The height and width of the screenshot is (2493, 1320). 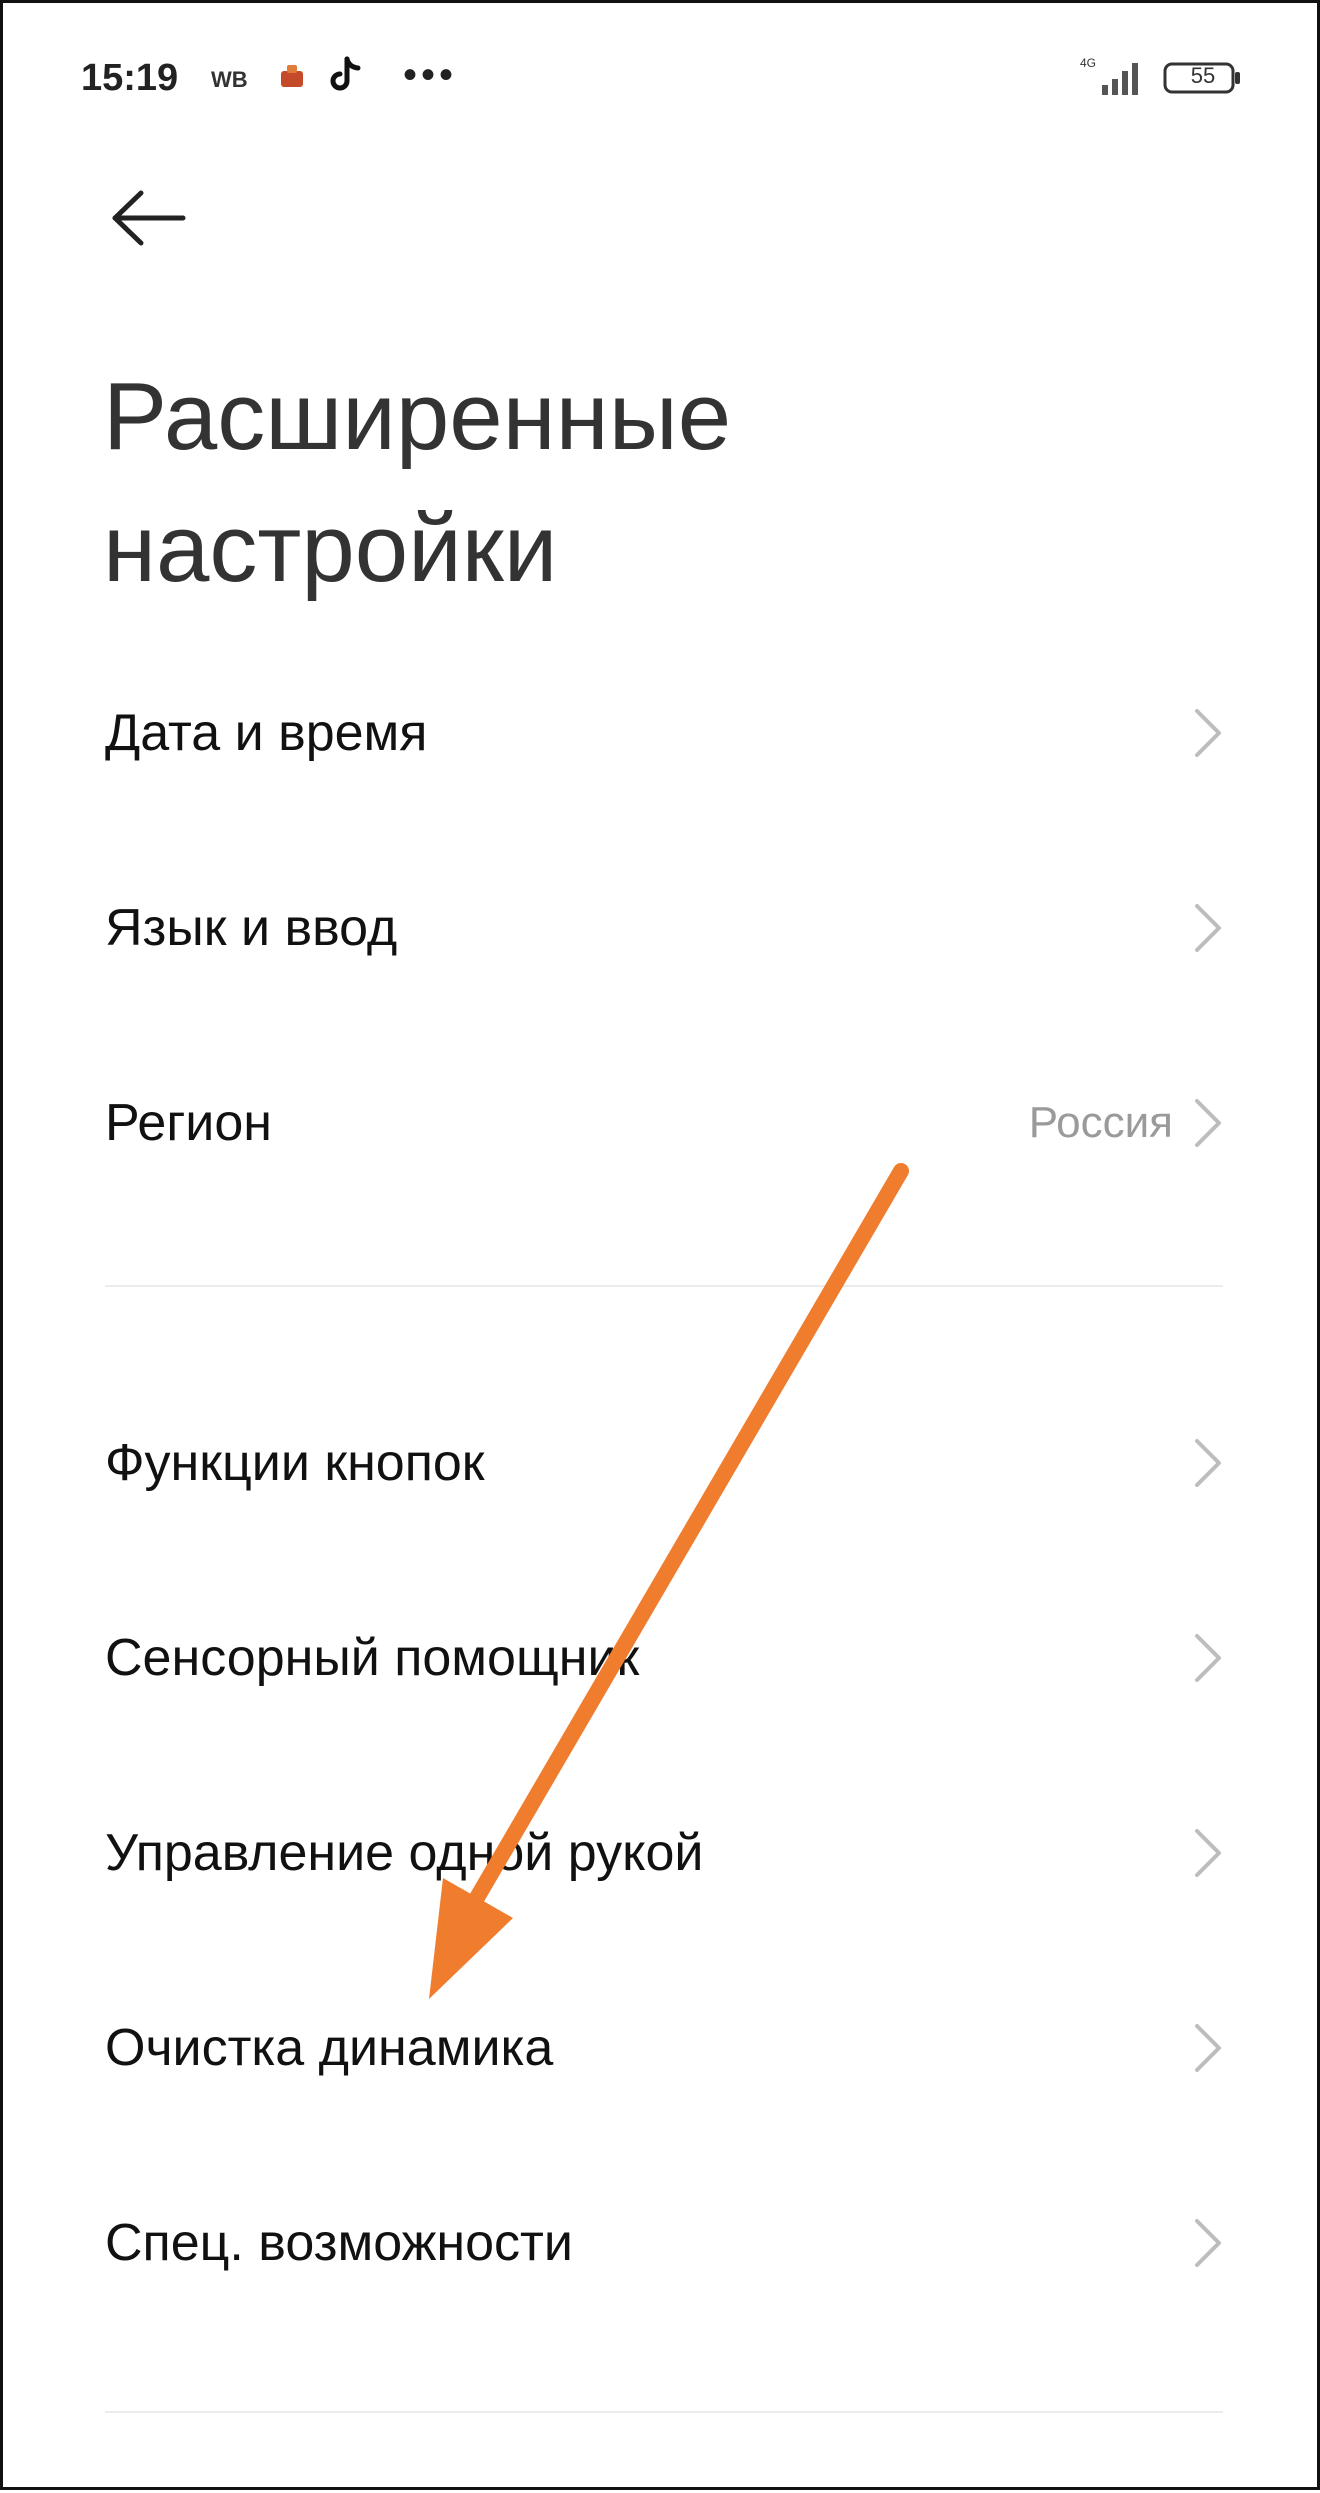 I want to click on menu-item-label: Функции кнопок, so click(x=295, y=1463).